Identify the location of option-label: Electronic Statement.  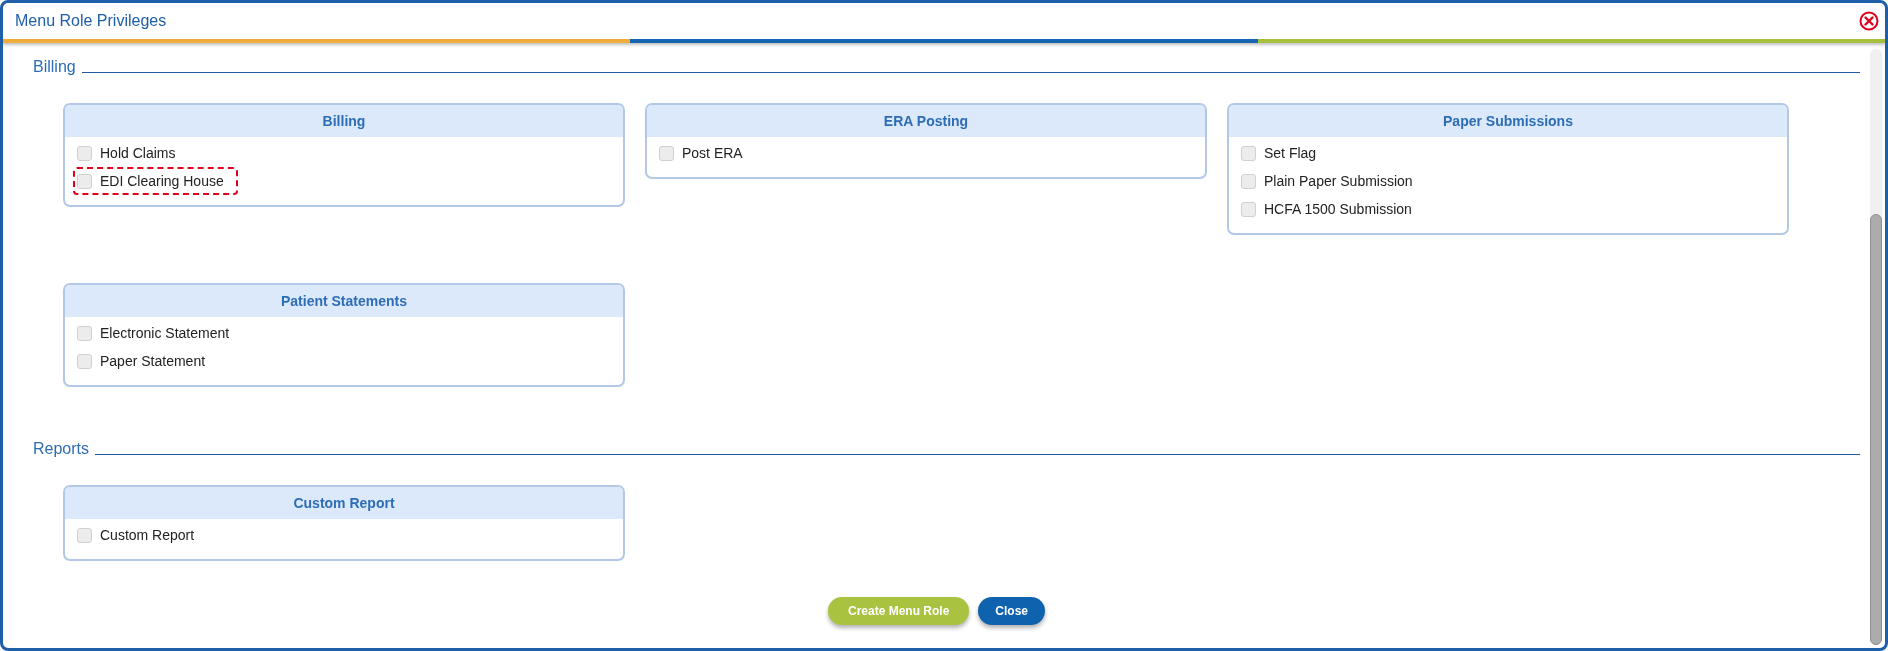
(165, 333).